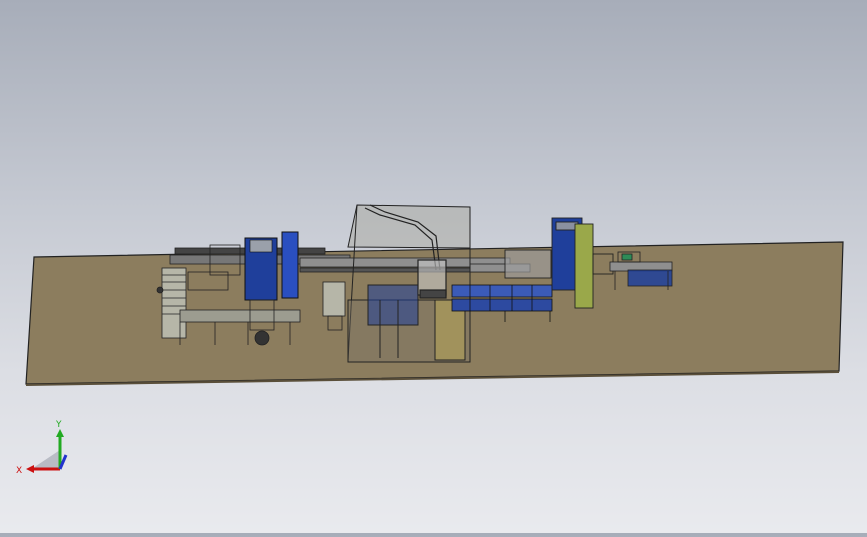 The height and width of the screenshot is (537, 867). I want to click on triad-y-arrow, so click(60, 433).